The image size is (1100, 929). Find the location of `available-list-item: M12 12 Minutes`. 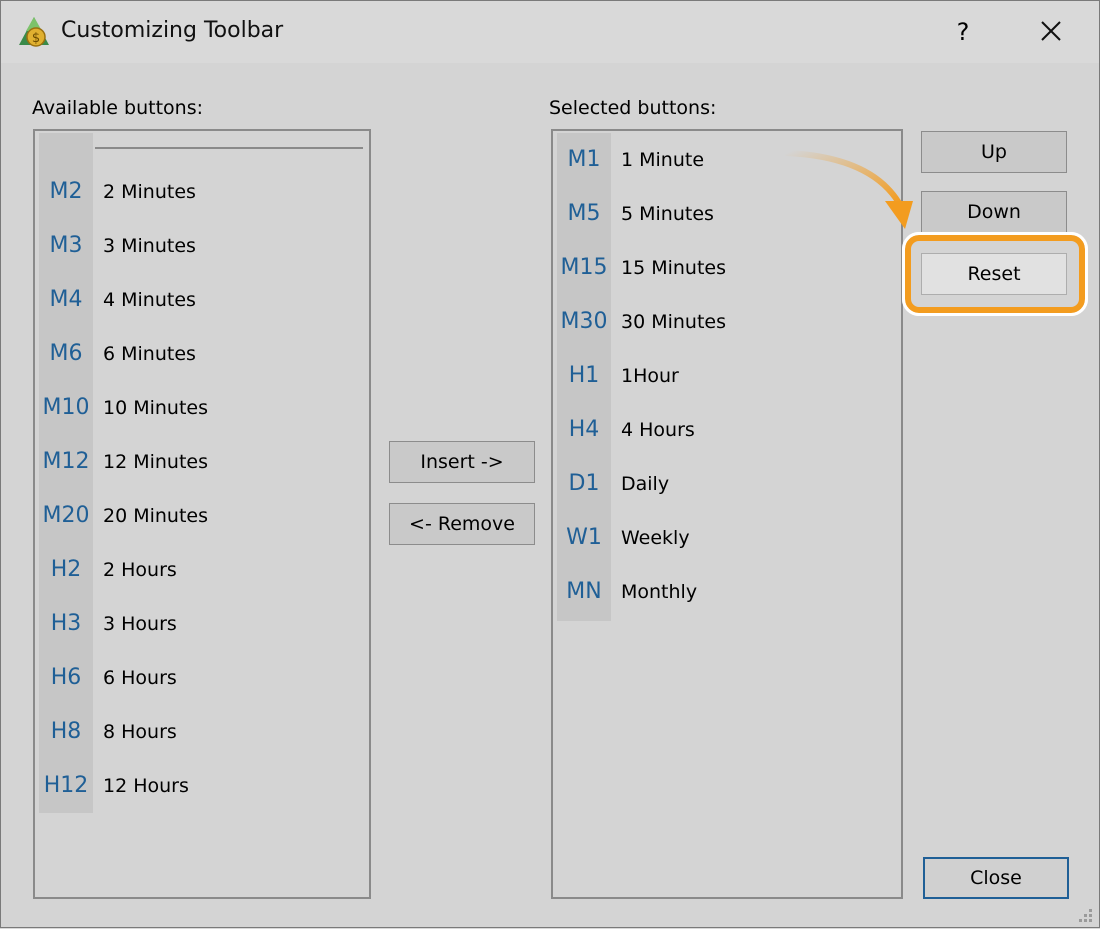

available-list-item: M12 12 Minutes is located at coordinates (199, 462).